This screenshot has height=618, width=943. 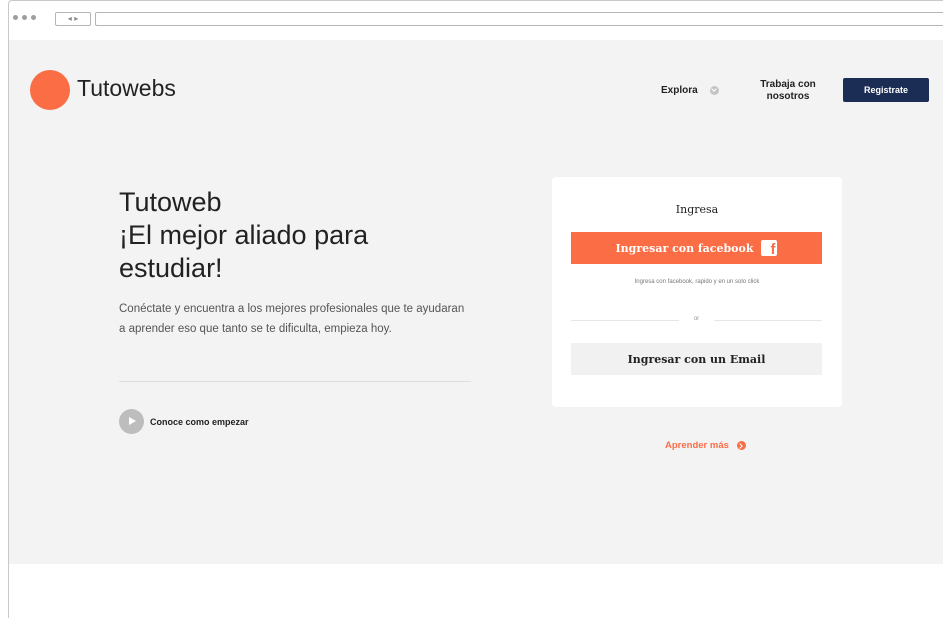 What do you see at coordinates (741, 445) in the screenshot?
I see `arrow-right-circle-icon` at bounding box center [741, 445].